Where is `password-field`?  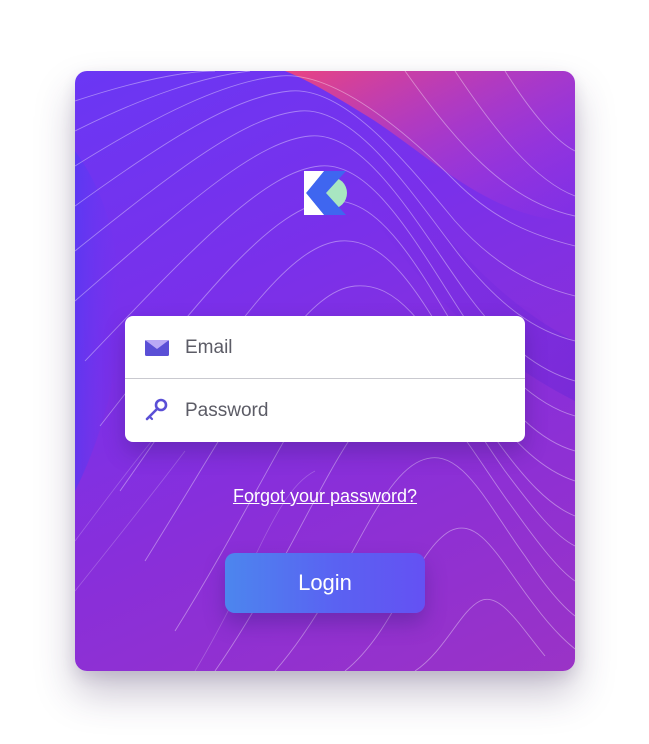
password-field is located at coordinates (325, 410).